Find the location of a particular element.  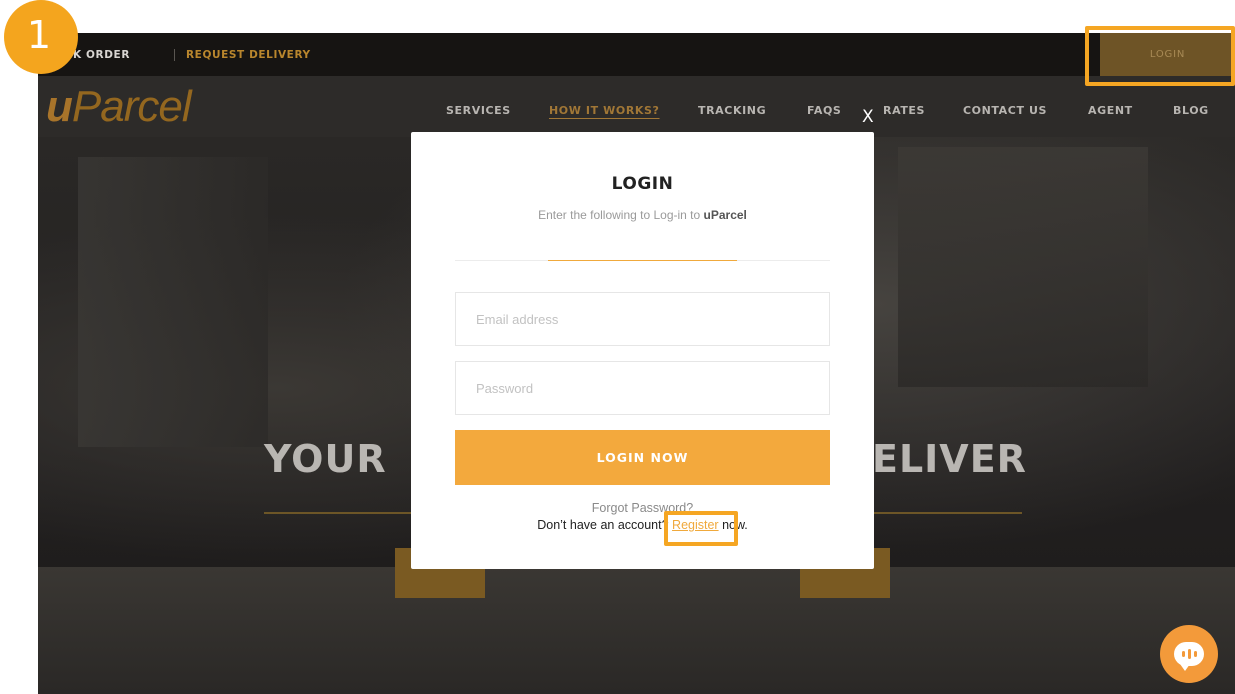

modal-close-icon: X is located at coordinates (868, 117).